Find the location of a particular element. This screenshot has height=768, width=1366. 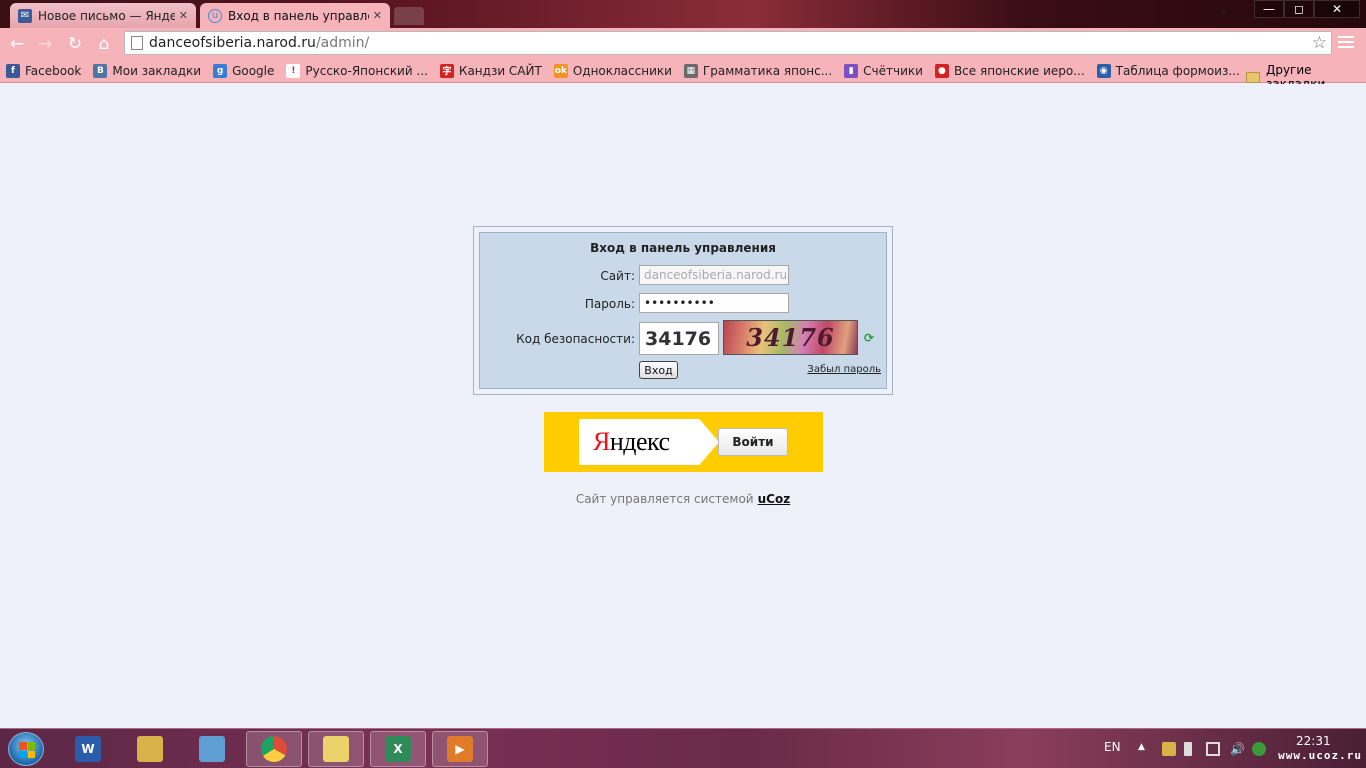

login-title: Вход в панель управления is located at coordinates (683, 248).